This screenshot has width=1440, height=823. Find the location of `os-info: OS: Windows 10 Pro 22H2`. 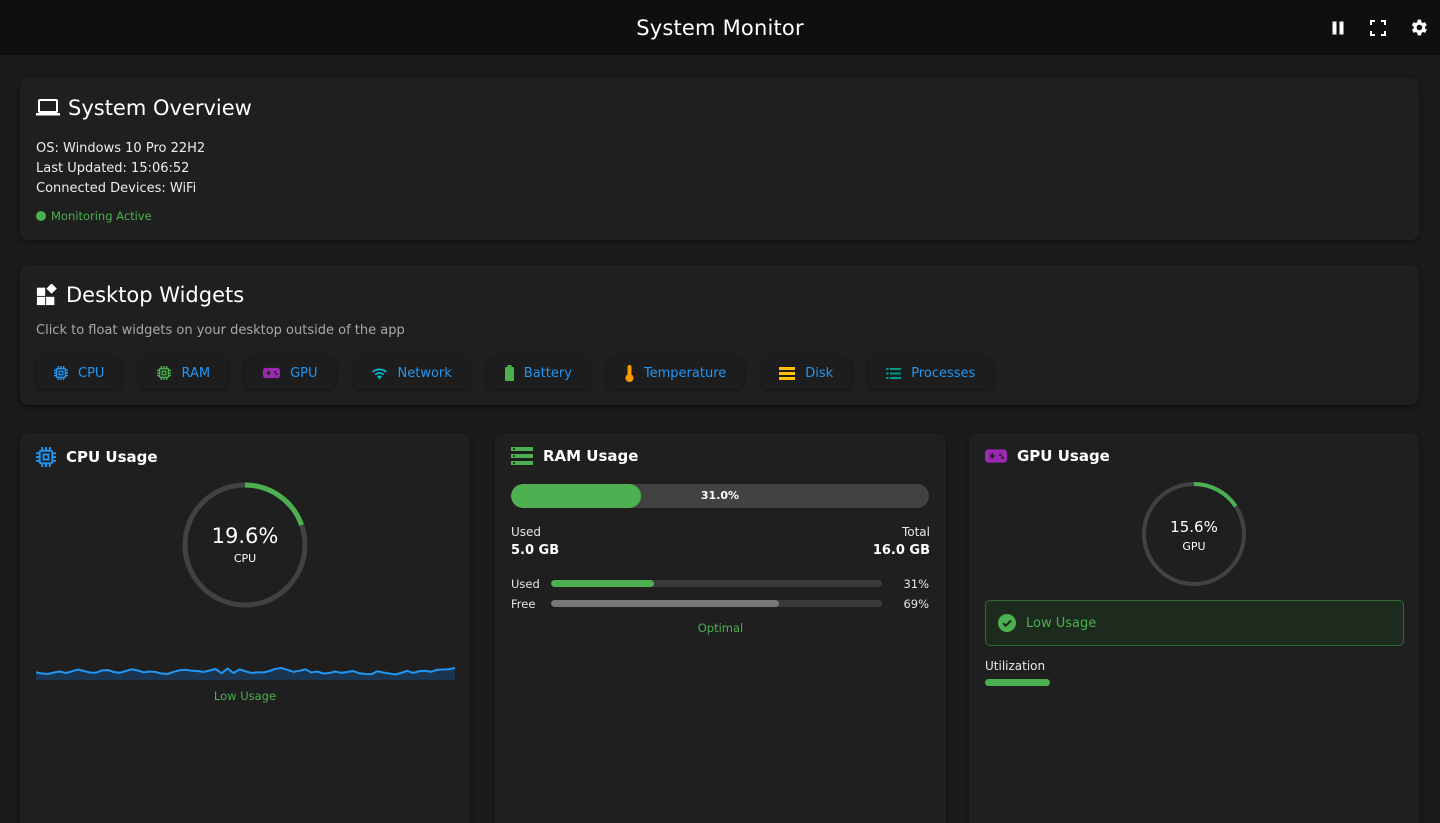

os-info: OS: Windows 10 Pro 22H2 is located at coordinates (121, 148).